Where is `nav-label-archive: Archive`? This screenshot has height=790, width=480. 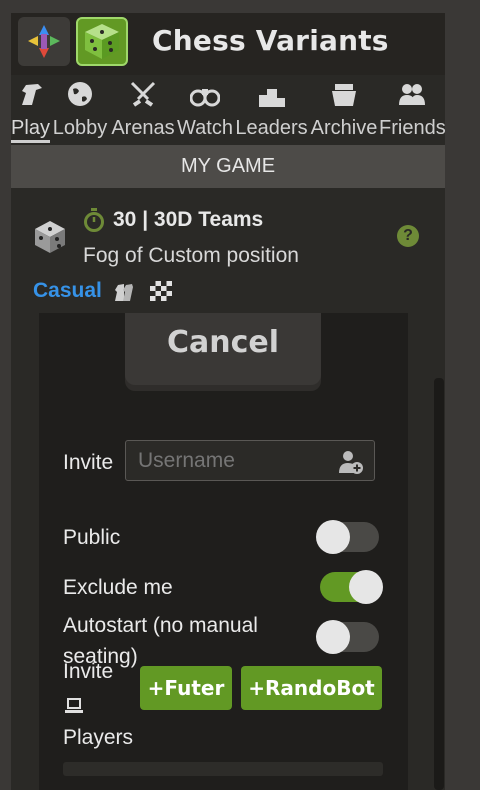
nav-label-archive: Archive is located at coordinates (344, 128).